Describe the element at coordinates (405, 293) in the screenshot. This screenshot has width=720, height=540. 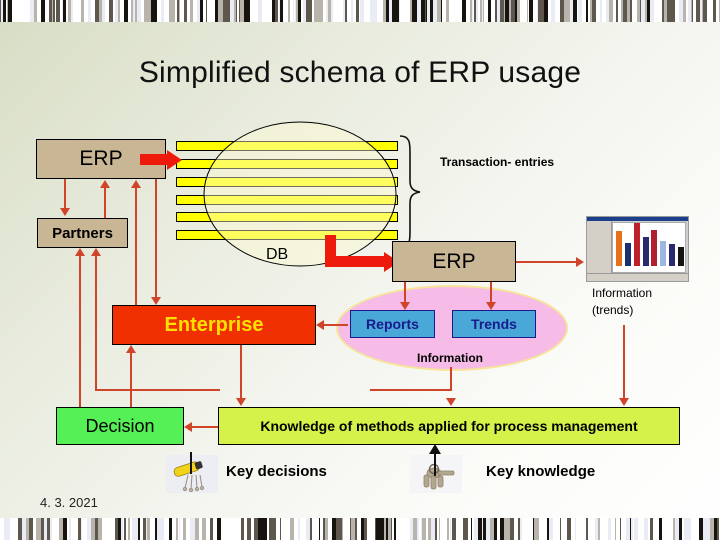
I see `erp-to-reports-arrow` at that location.